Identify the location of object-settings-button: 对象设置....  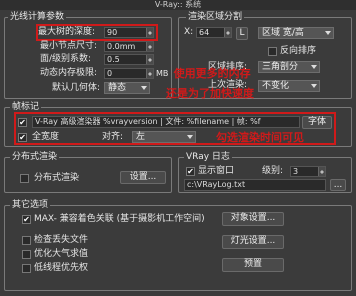
(253, 219).